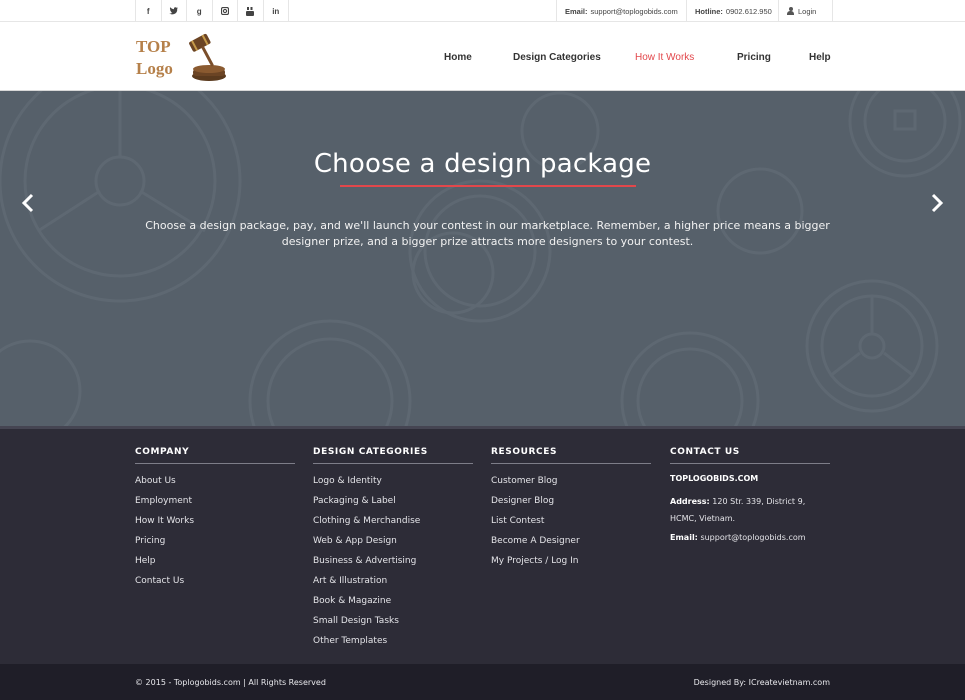 The width and height of the screenshot is (965, 700). Describe the element at coordinates (153, 46) in the screenshot. I see `logo-text-top: TOP` at that location.